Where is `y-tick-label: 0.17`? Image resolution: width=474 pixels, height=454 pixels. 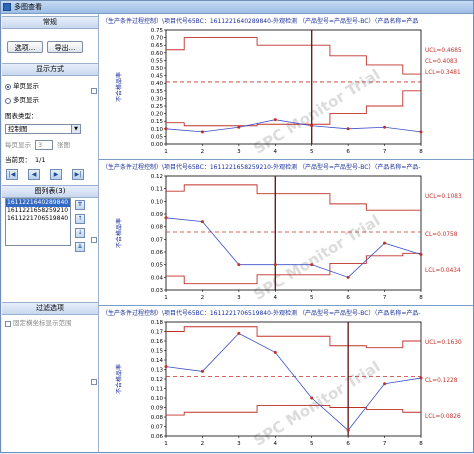
y-tick-label: 0.17 is located at coordinates (157, 333).